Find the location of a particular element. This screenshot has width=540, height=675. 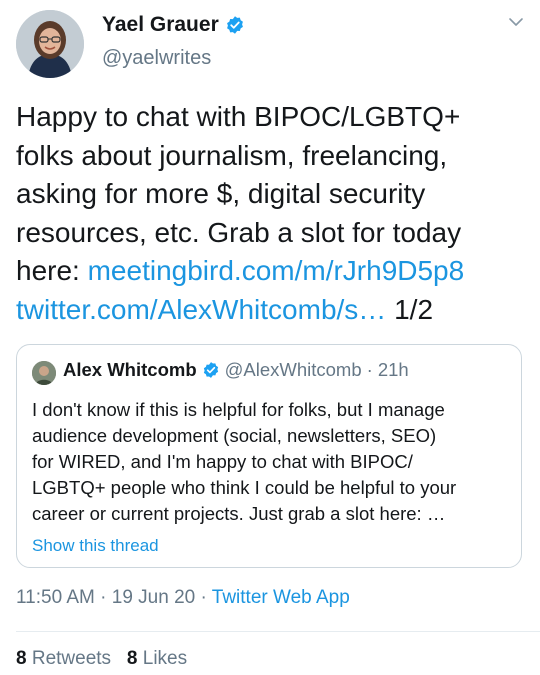

quoted-tweet-header: Alex Whitcomb @AlexWhitcomb · 21h is located at coordinates (236, 370).